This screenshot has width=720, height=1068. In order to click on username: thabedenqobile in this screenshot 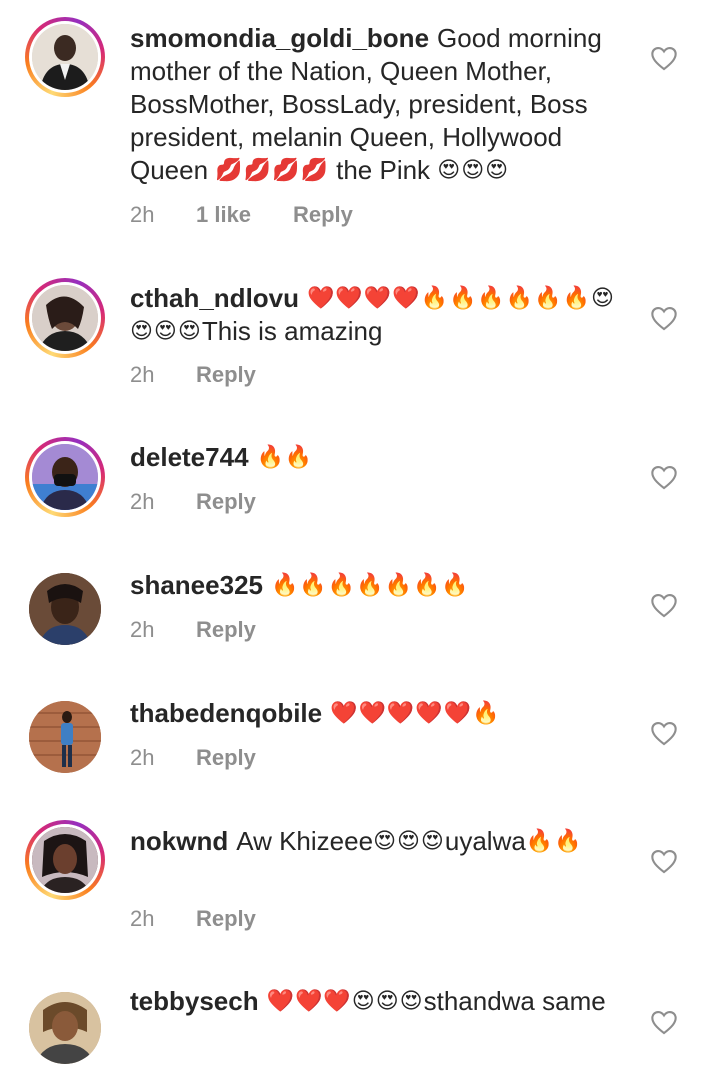, I will do `click(226, 713)`.